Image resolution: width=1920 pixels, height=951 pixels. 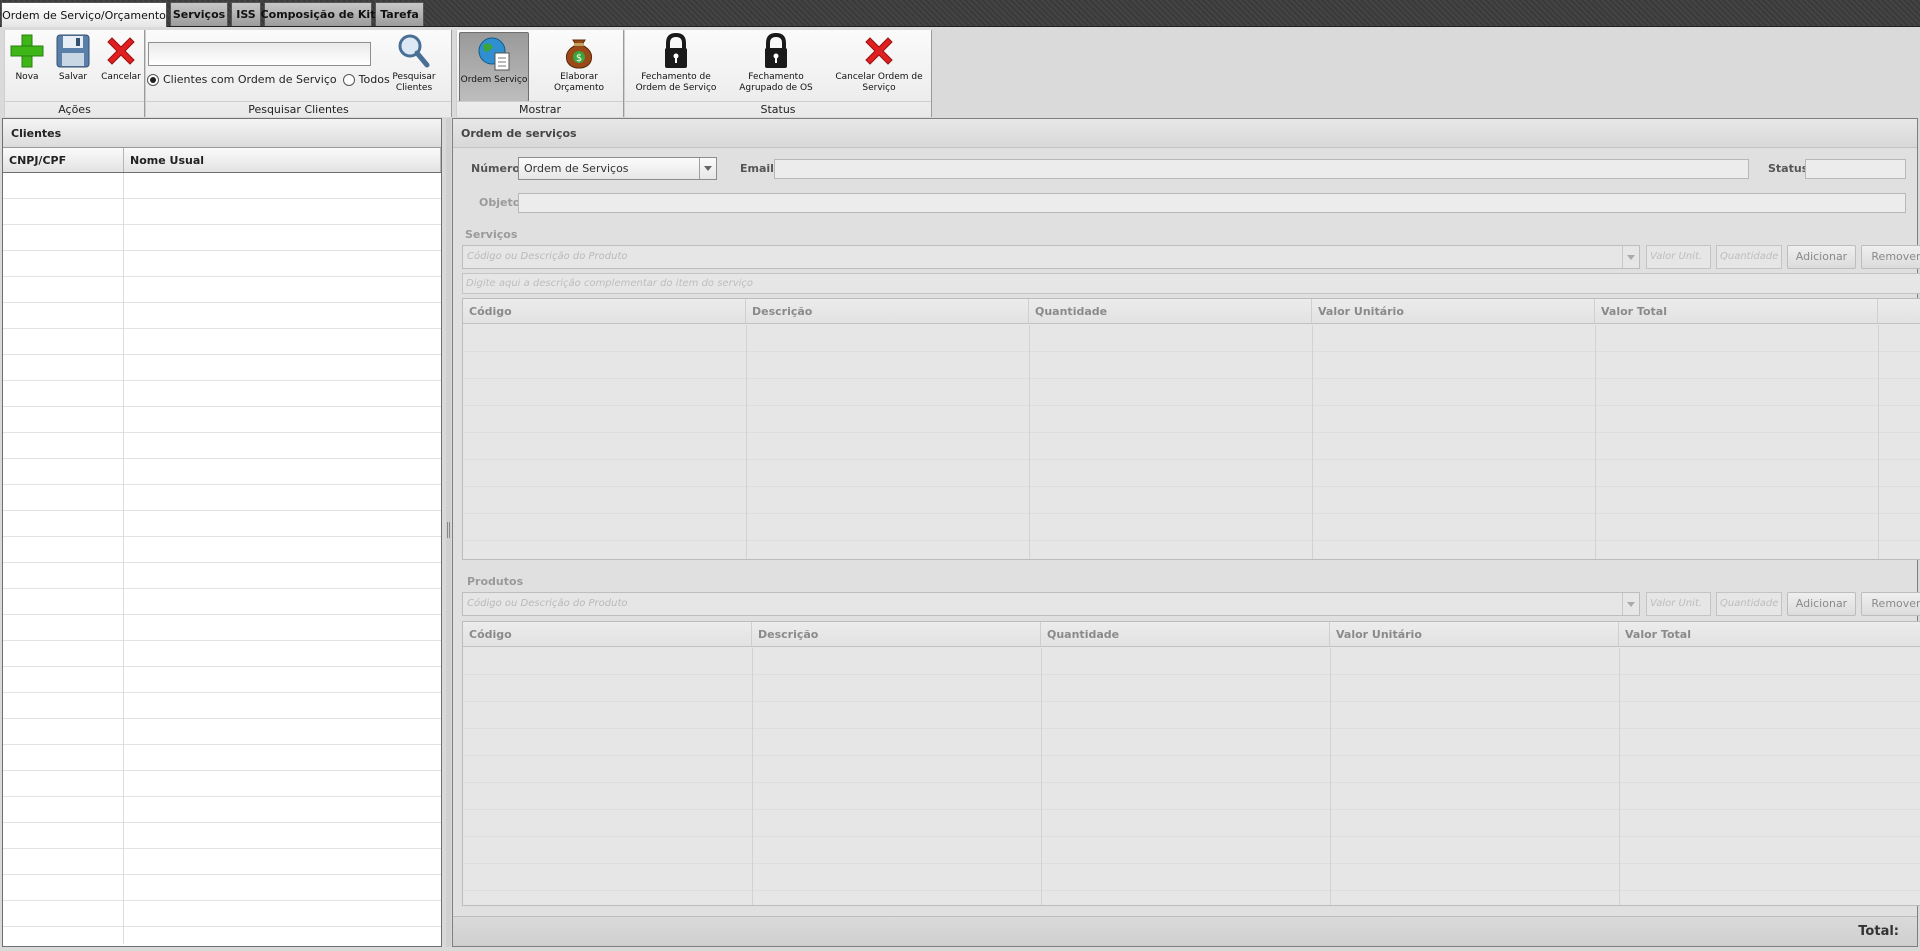 I want to click on group-acoes-label: Ações, so click(x=74, y=108).